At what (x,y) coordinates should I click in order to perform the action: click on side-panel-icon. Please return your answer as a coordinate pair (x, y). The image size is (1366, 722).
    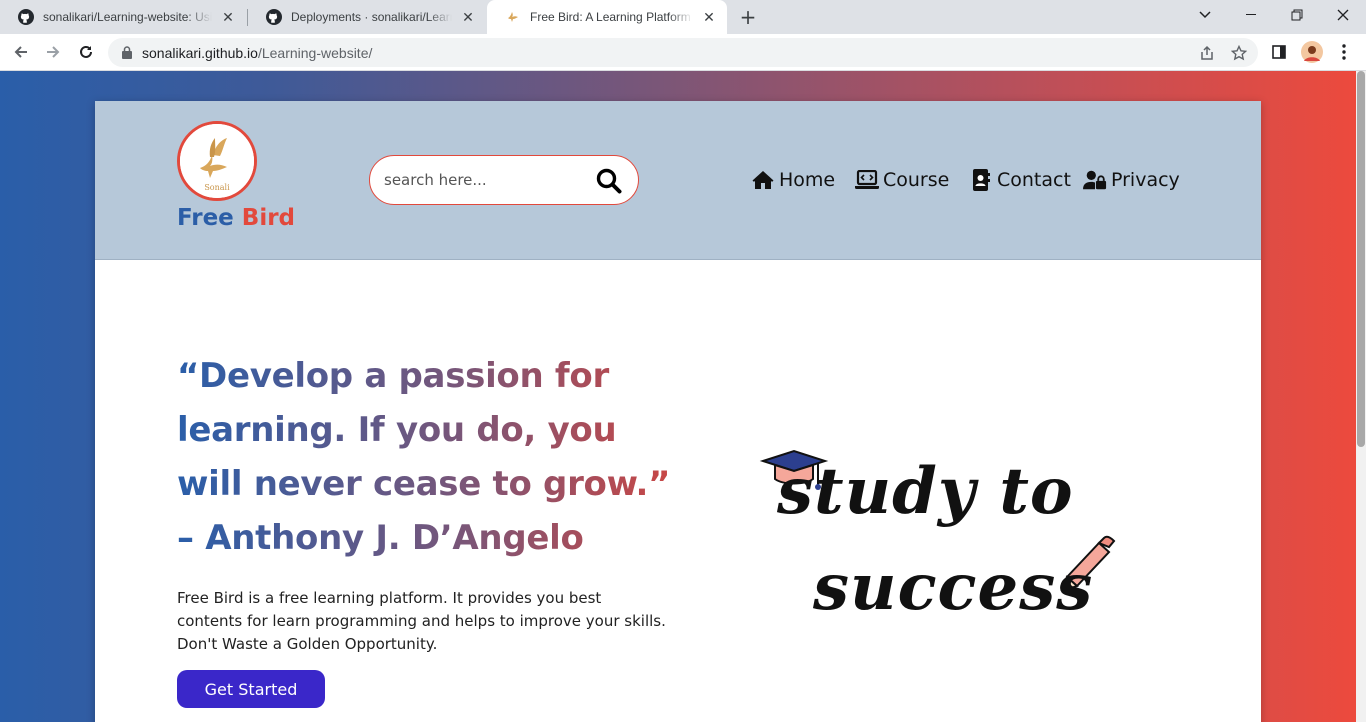
    Looking at the image, I should click on (1279, 52).